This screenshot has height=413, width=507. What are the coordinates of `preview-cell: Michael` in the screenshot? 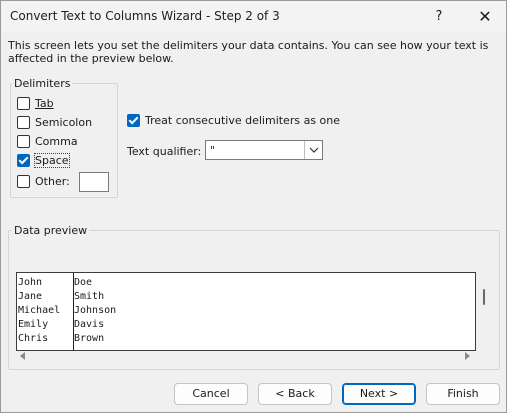 It's located at (39, 310).